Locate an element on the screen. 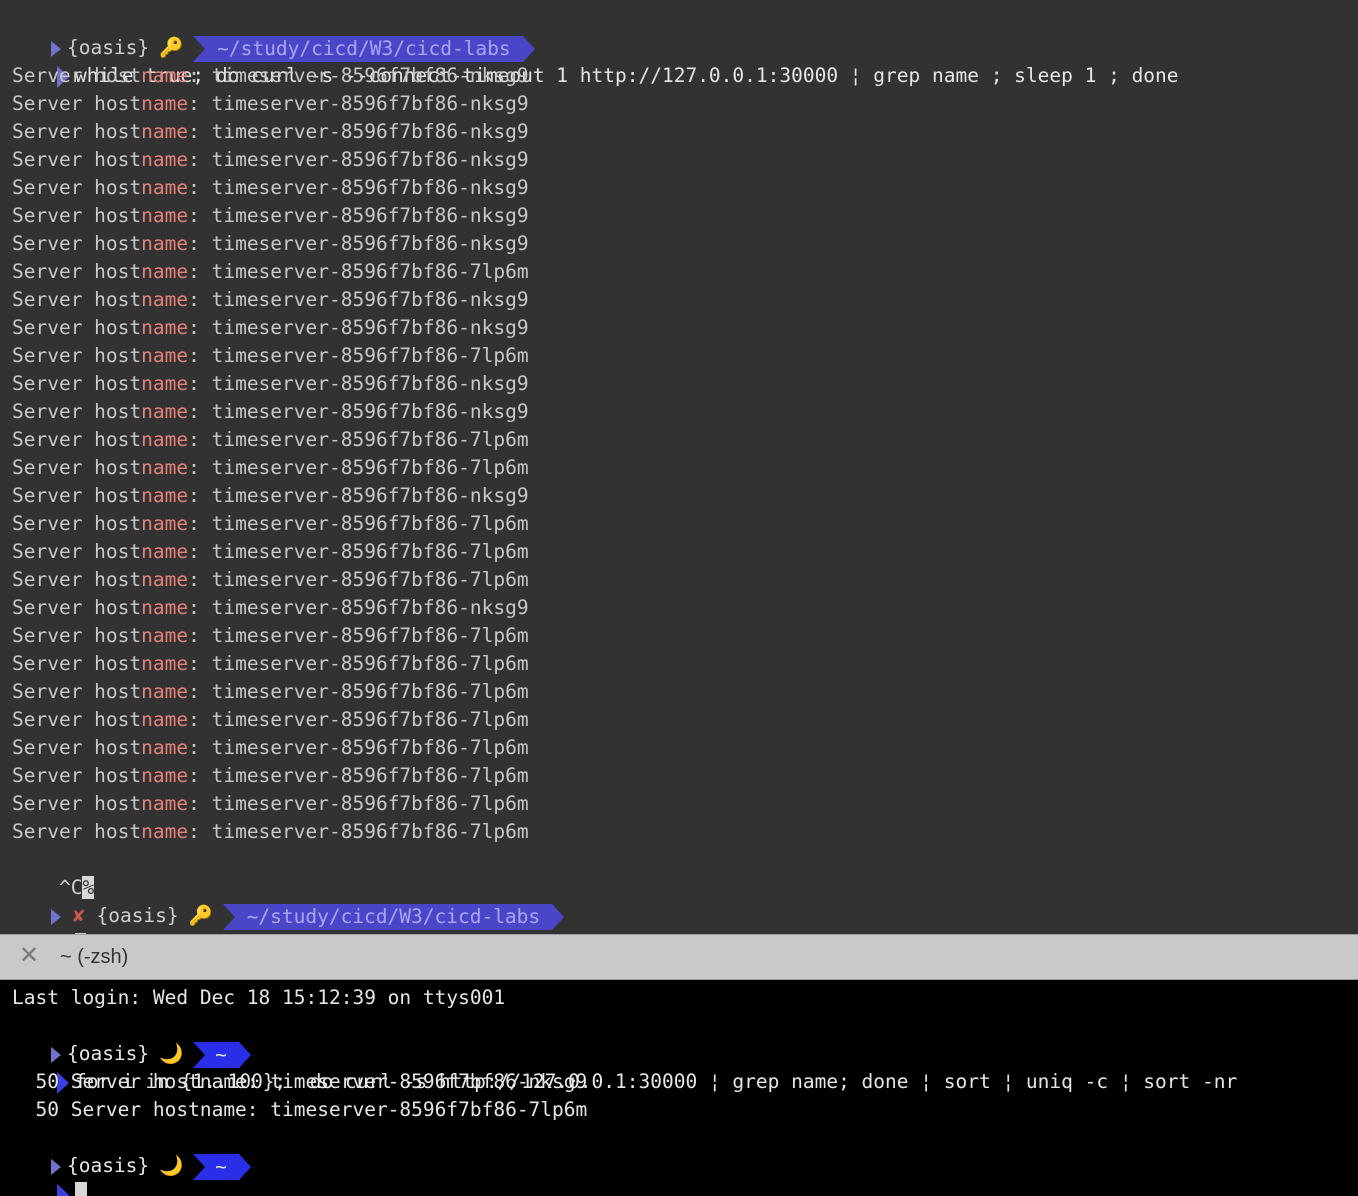 The image size is (1358, 1196). pane-title-bar: ✕ ~ (-zsh) is located at coordinates (679, 957).